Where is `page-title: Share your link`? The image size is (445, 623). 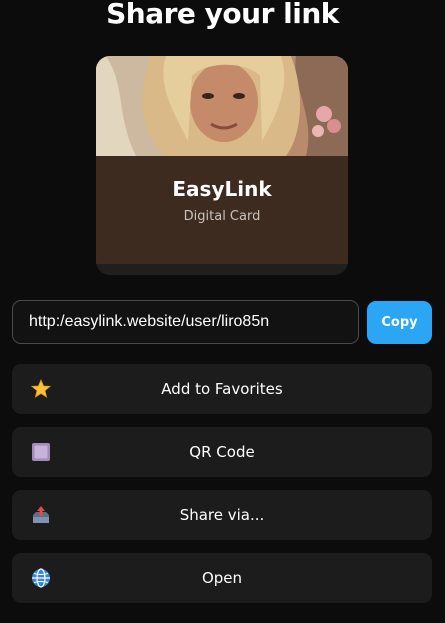 page-title: Share your link is located at coordinates (222, 15).